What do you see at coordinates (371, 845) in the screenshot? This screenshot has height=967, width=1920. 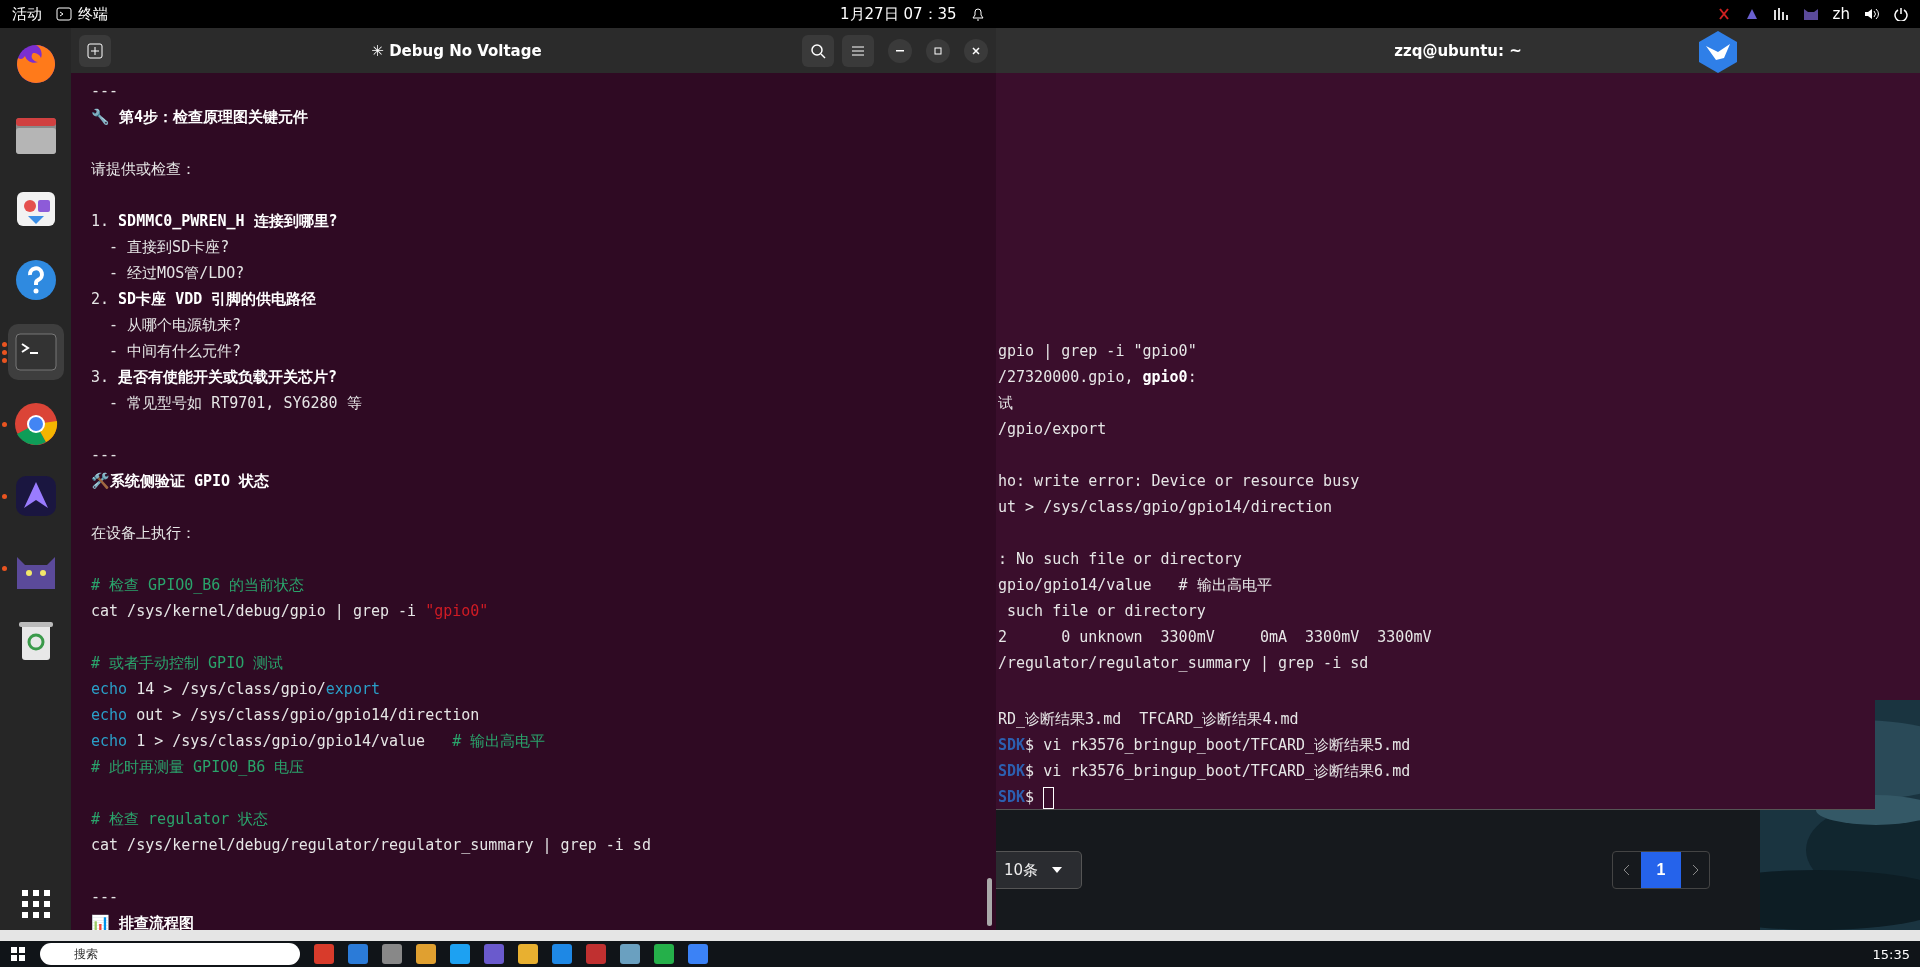 I see `terminal-text: cat /sys/kernel/debug/regulator/regulator_summary | grep -i sd` at bounding box center [371, 845].